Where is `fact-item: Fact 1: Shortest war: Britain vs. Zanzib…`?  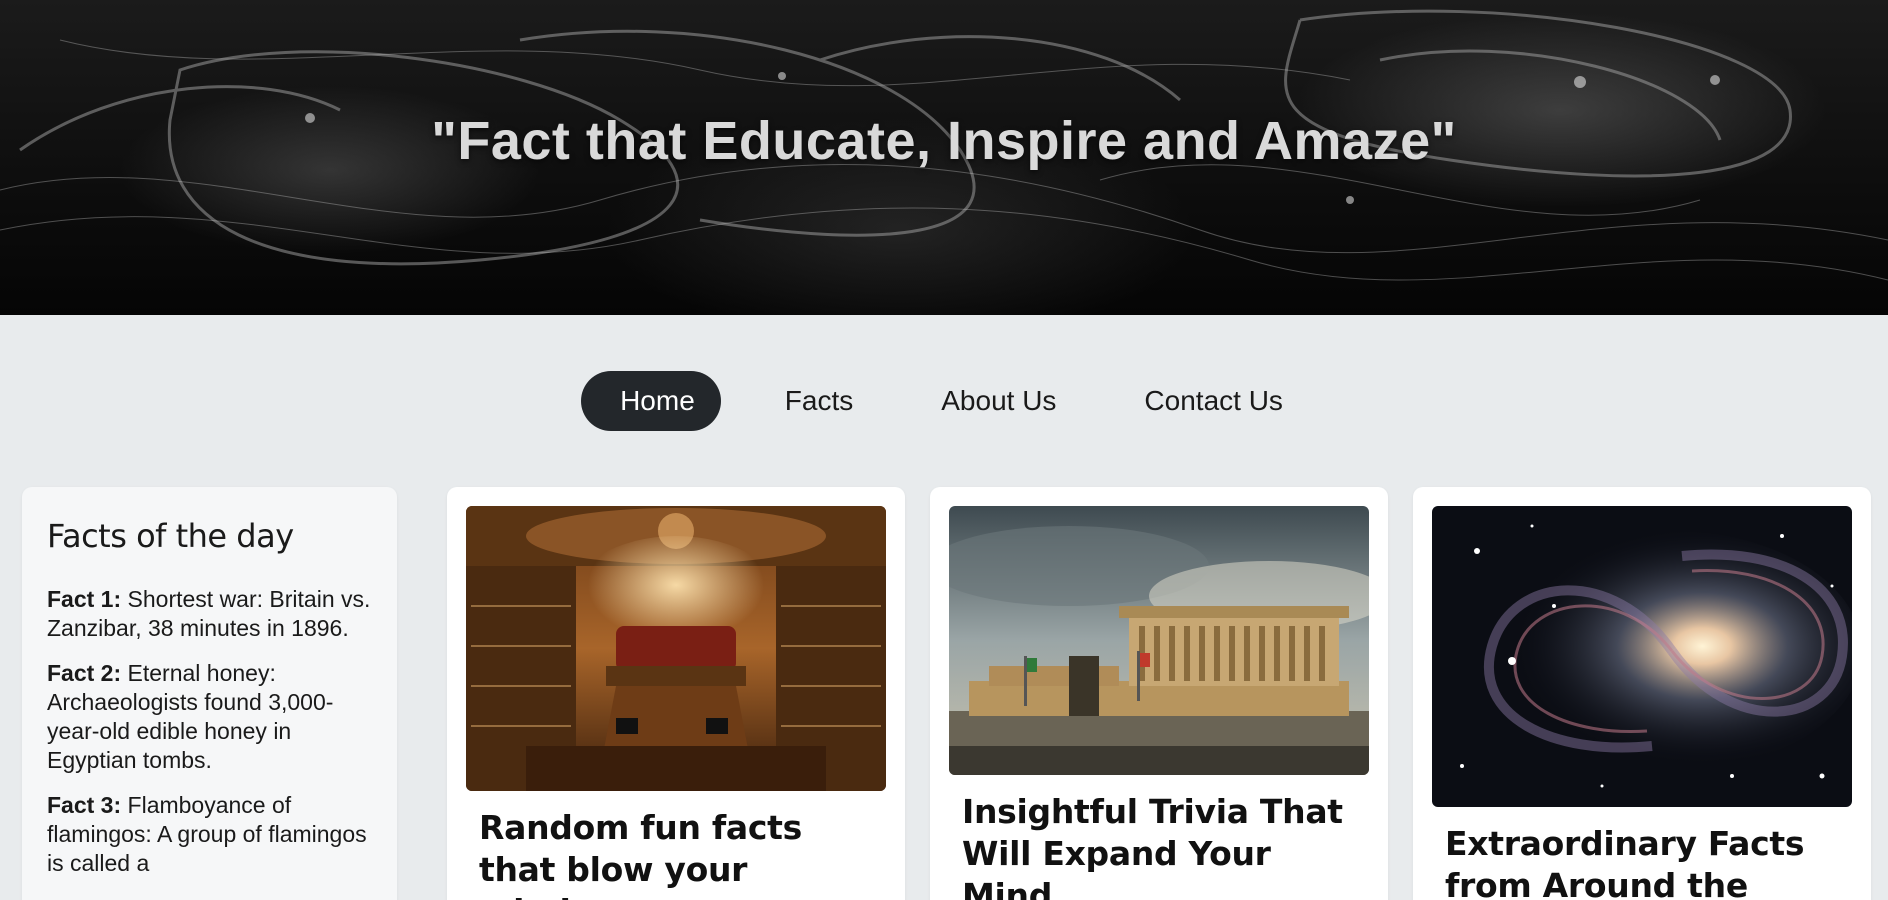 fact-item: Fact 1: Shortest war: Britain vs. Zanzib… is located at coordinates (209, 614).